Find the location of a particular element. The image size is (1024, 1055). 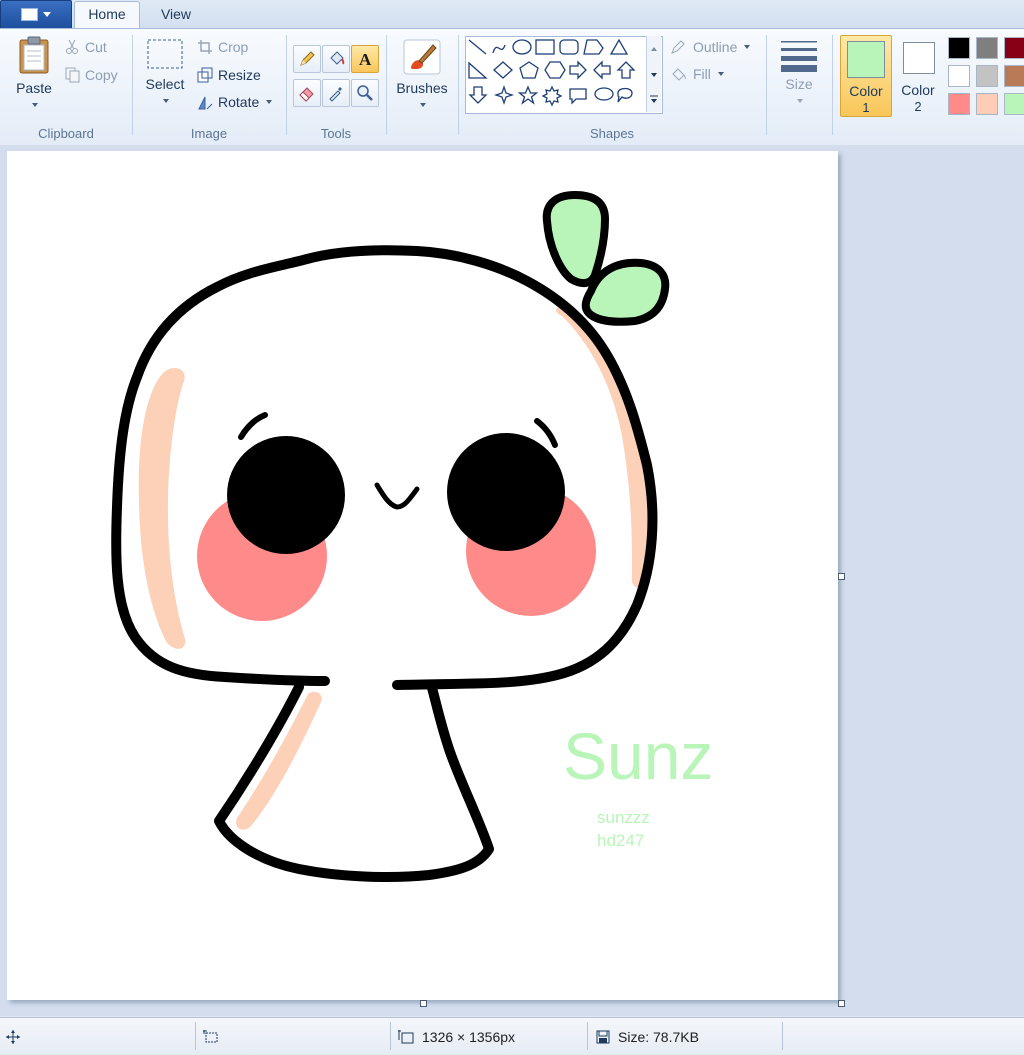

status-divider is located at coordinates (390, 1036).